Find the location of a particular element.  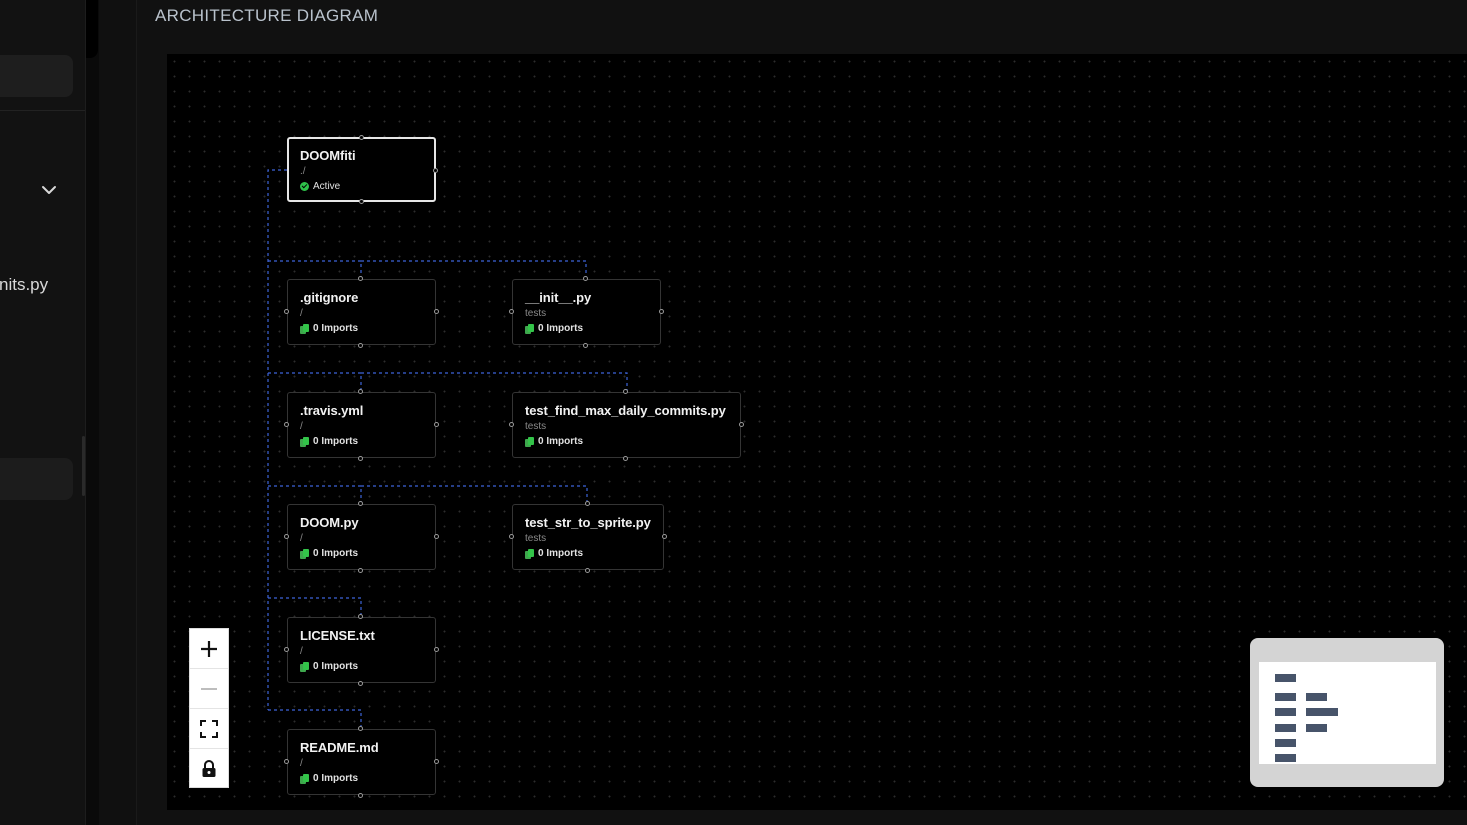

node-readme-md: README.md / 0 Imports is located at coordinates (361, 762).